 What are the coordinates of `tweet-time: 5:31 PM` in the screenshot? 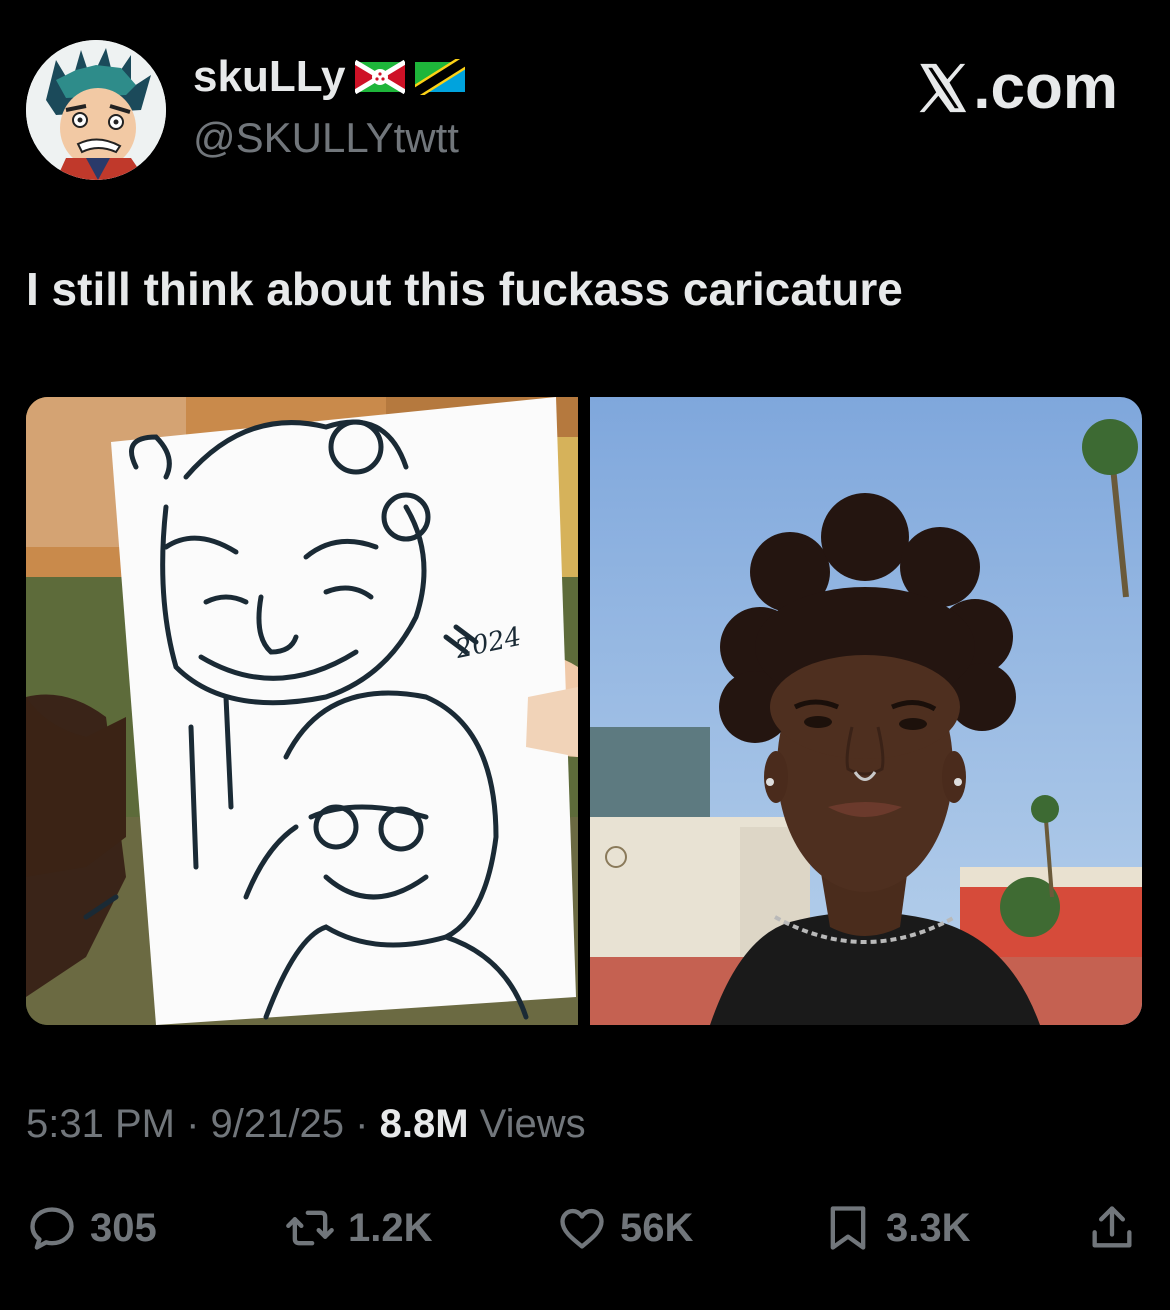 It's located at (100, 1124).